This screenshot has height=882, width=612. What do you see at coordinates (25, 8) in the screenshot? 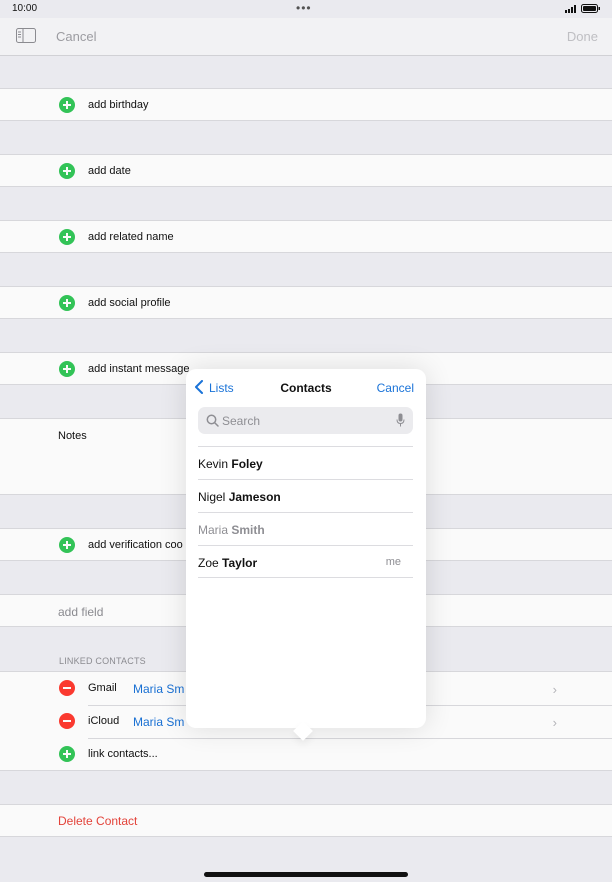
I see `status-time: 10:00` at bounding box center [25, 8].